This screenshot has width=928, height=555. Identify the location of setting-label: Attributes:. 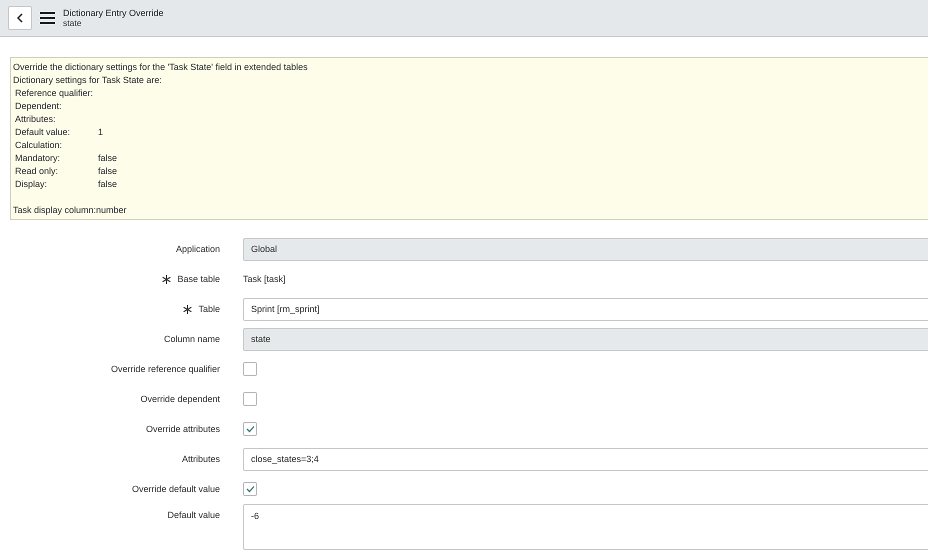
(36, 119).